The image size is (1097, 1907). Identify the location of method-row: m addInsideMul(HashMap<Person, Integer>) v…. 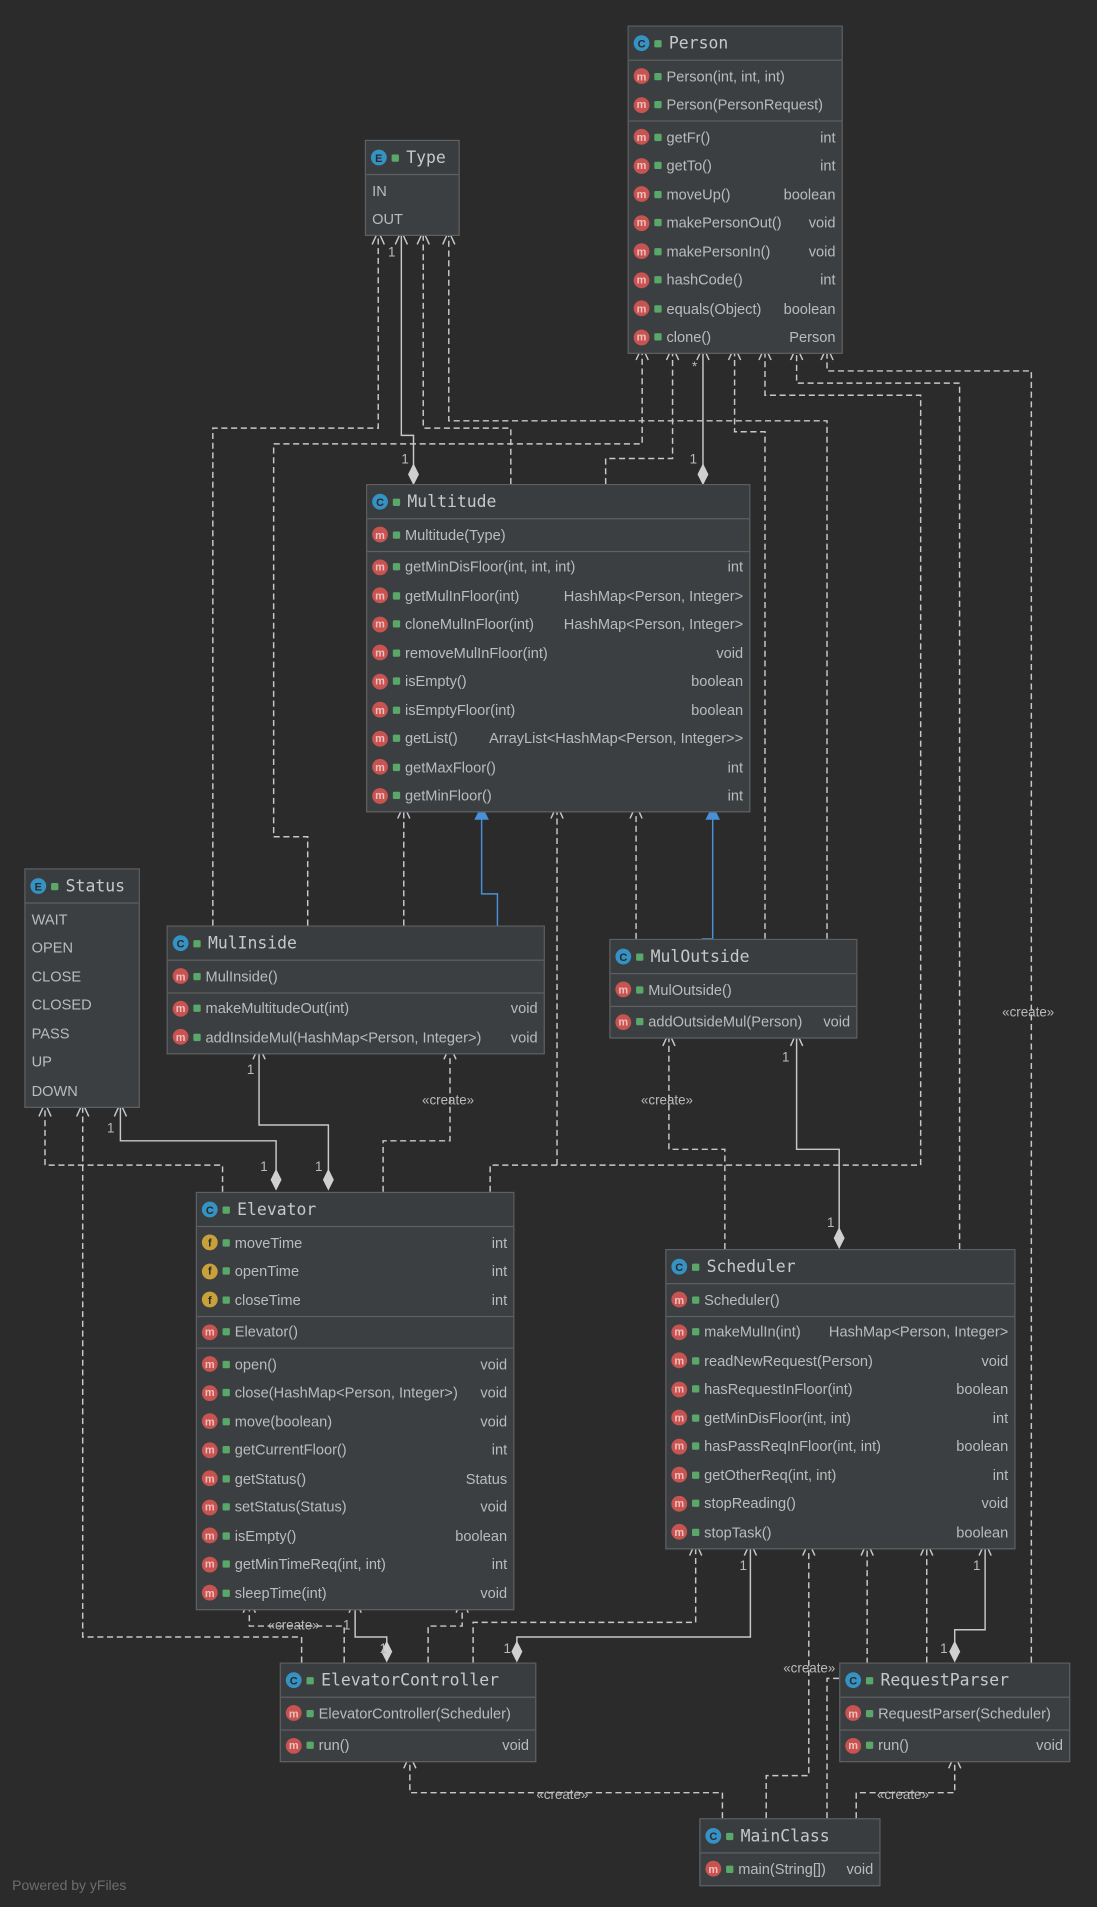
(356, 1037).